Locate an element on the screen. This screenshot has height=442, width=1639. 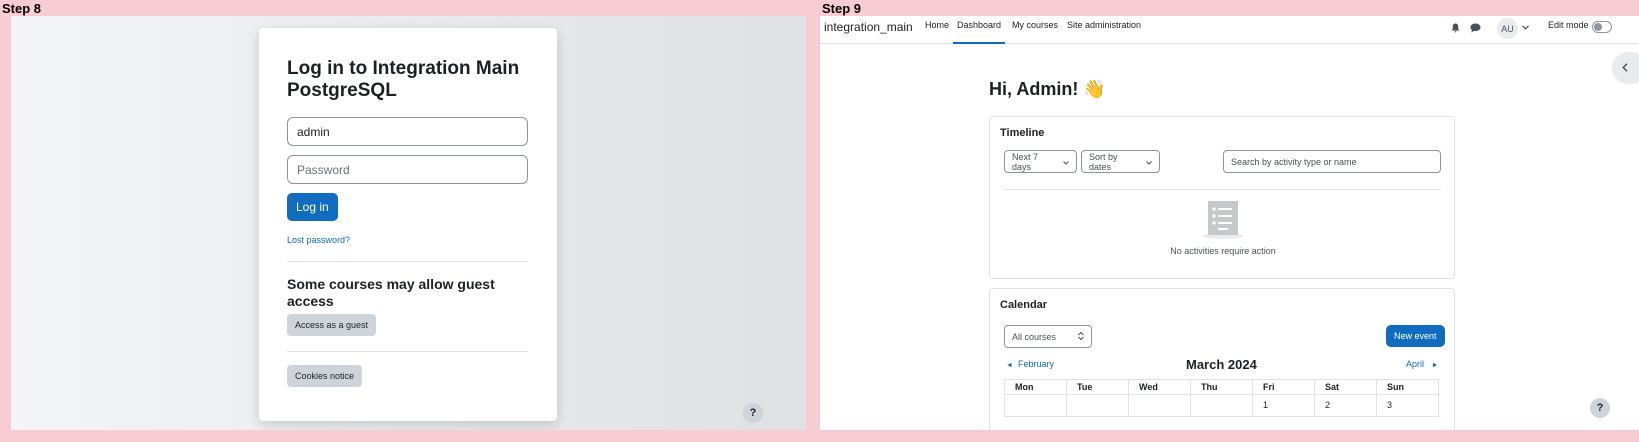
chevron-left-icon is located at coordinates (1625, 68).